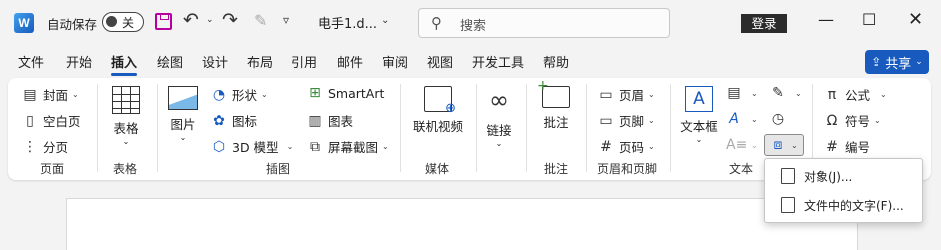 The width and height of the screenshot is (941, 250). I want to click on equation-button: π 公式 ⌄, so click(855, 94).